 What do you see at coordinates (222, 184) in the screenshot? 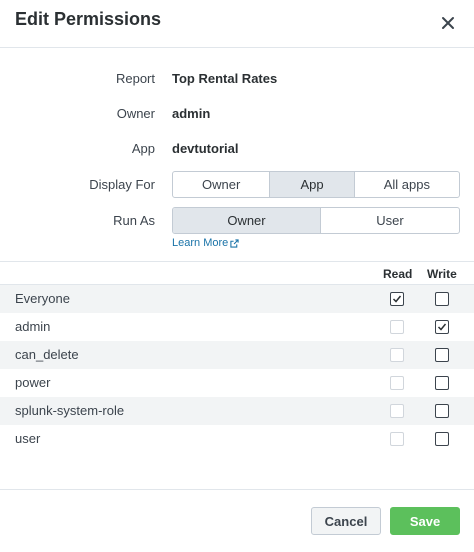
I see `display-for-option-owner: Owner` at bounding box center [222, 184].